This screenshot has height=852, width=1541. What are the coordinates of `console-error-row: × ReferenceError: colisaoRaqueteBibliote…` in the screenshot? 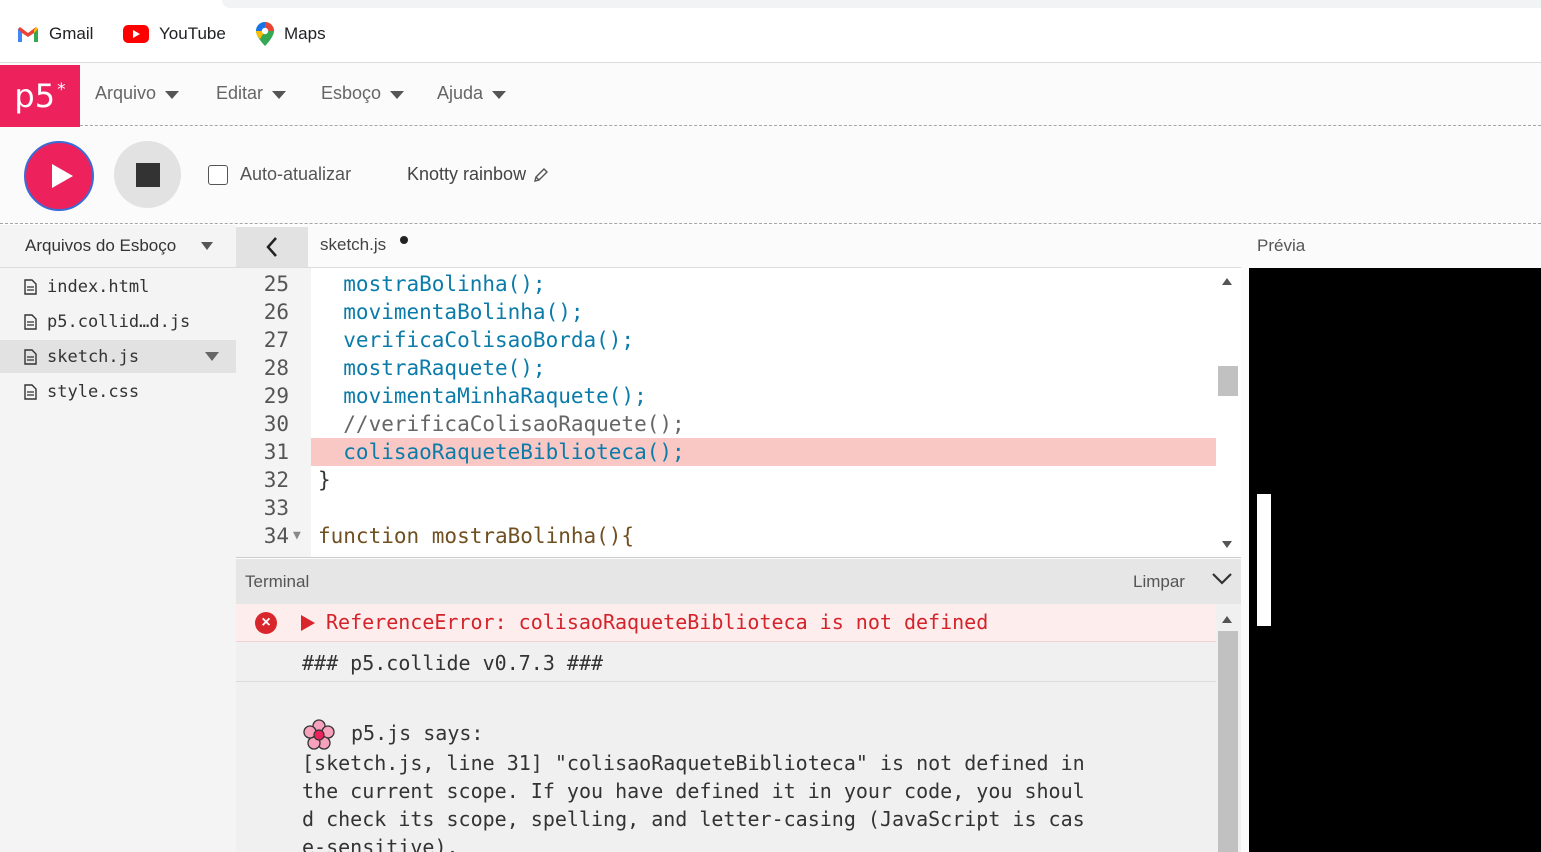 It's located at (726, 623).